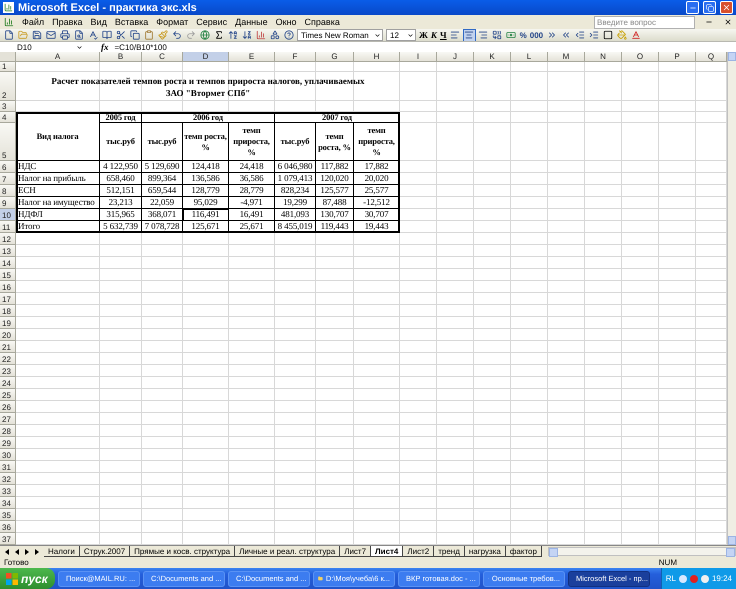 This screenshot has width=736, height=589. Describe the element at coordinates (251, 22) in the screenshot. I see `menu-item: Данные` at that location.